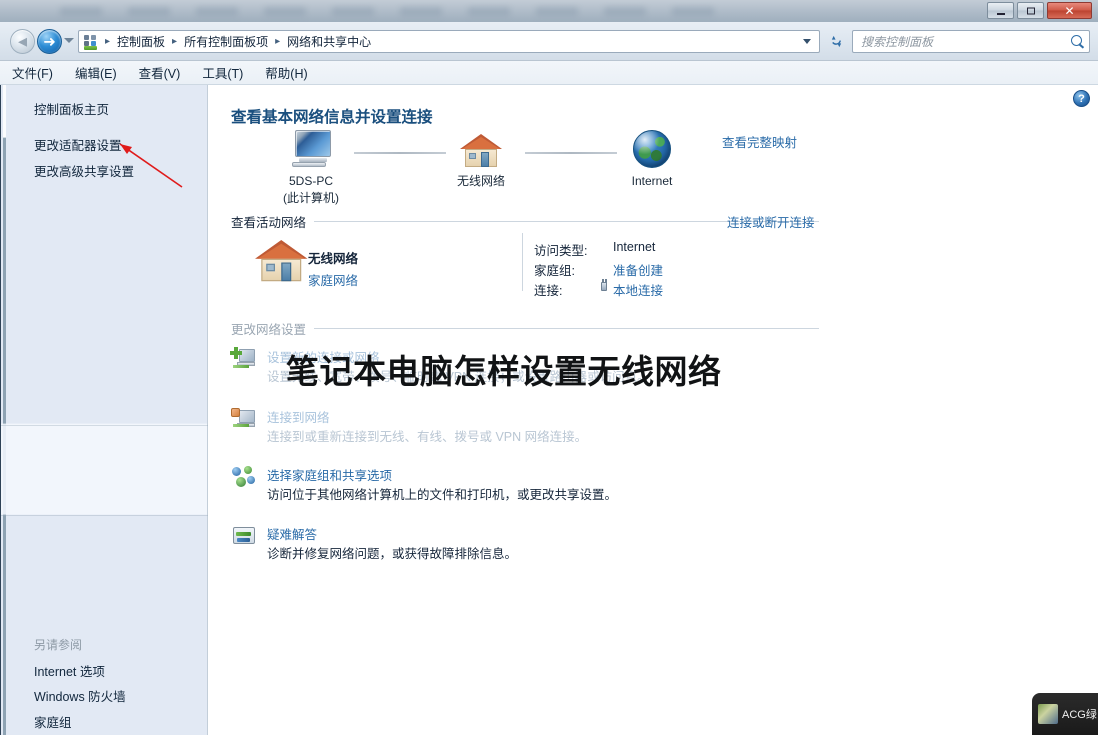  Describe the element at coordinates (549, 73) in the screenshot. I see `menu-bar: 文件(F) 编辑(E) 查看(V) 工具(T) 帮助(H)` at that location.